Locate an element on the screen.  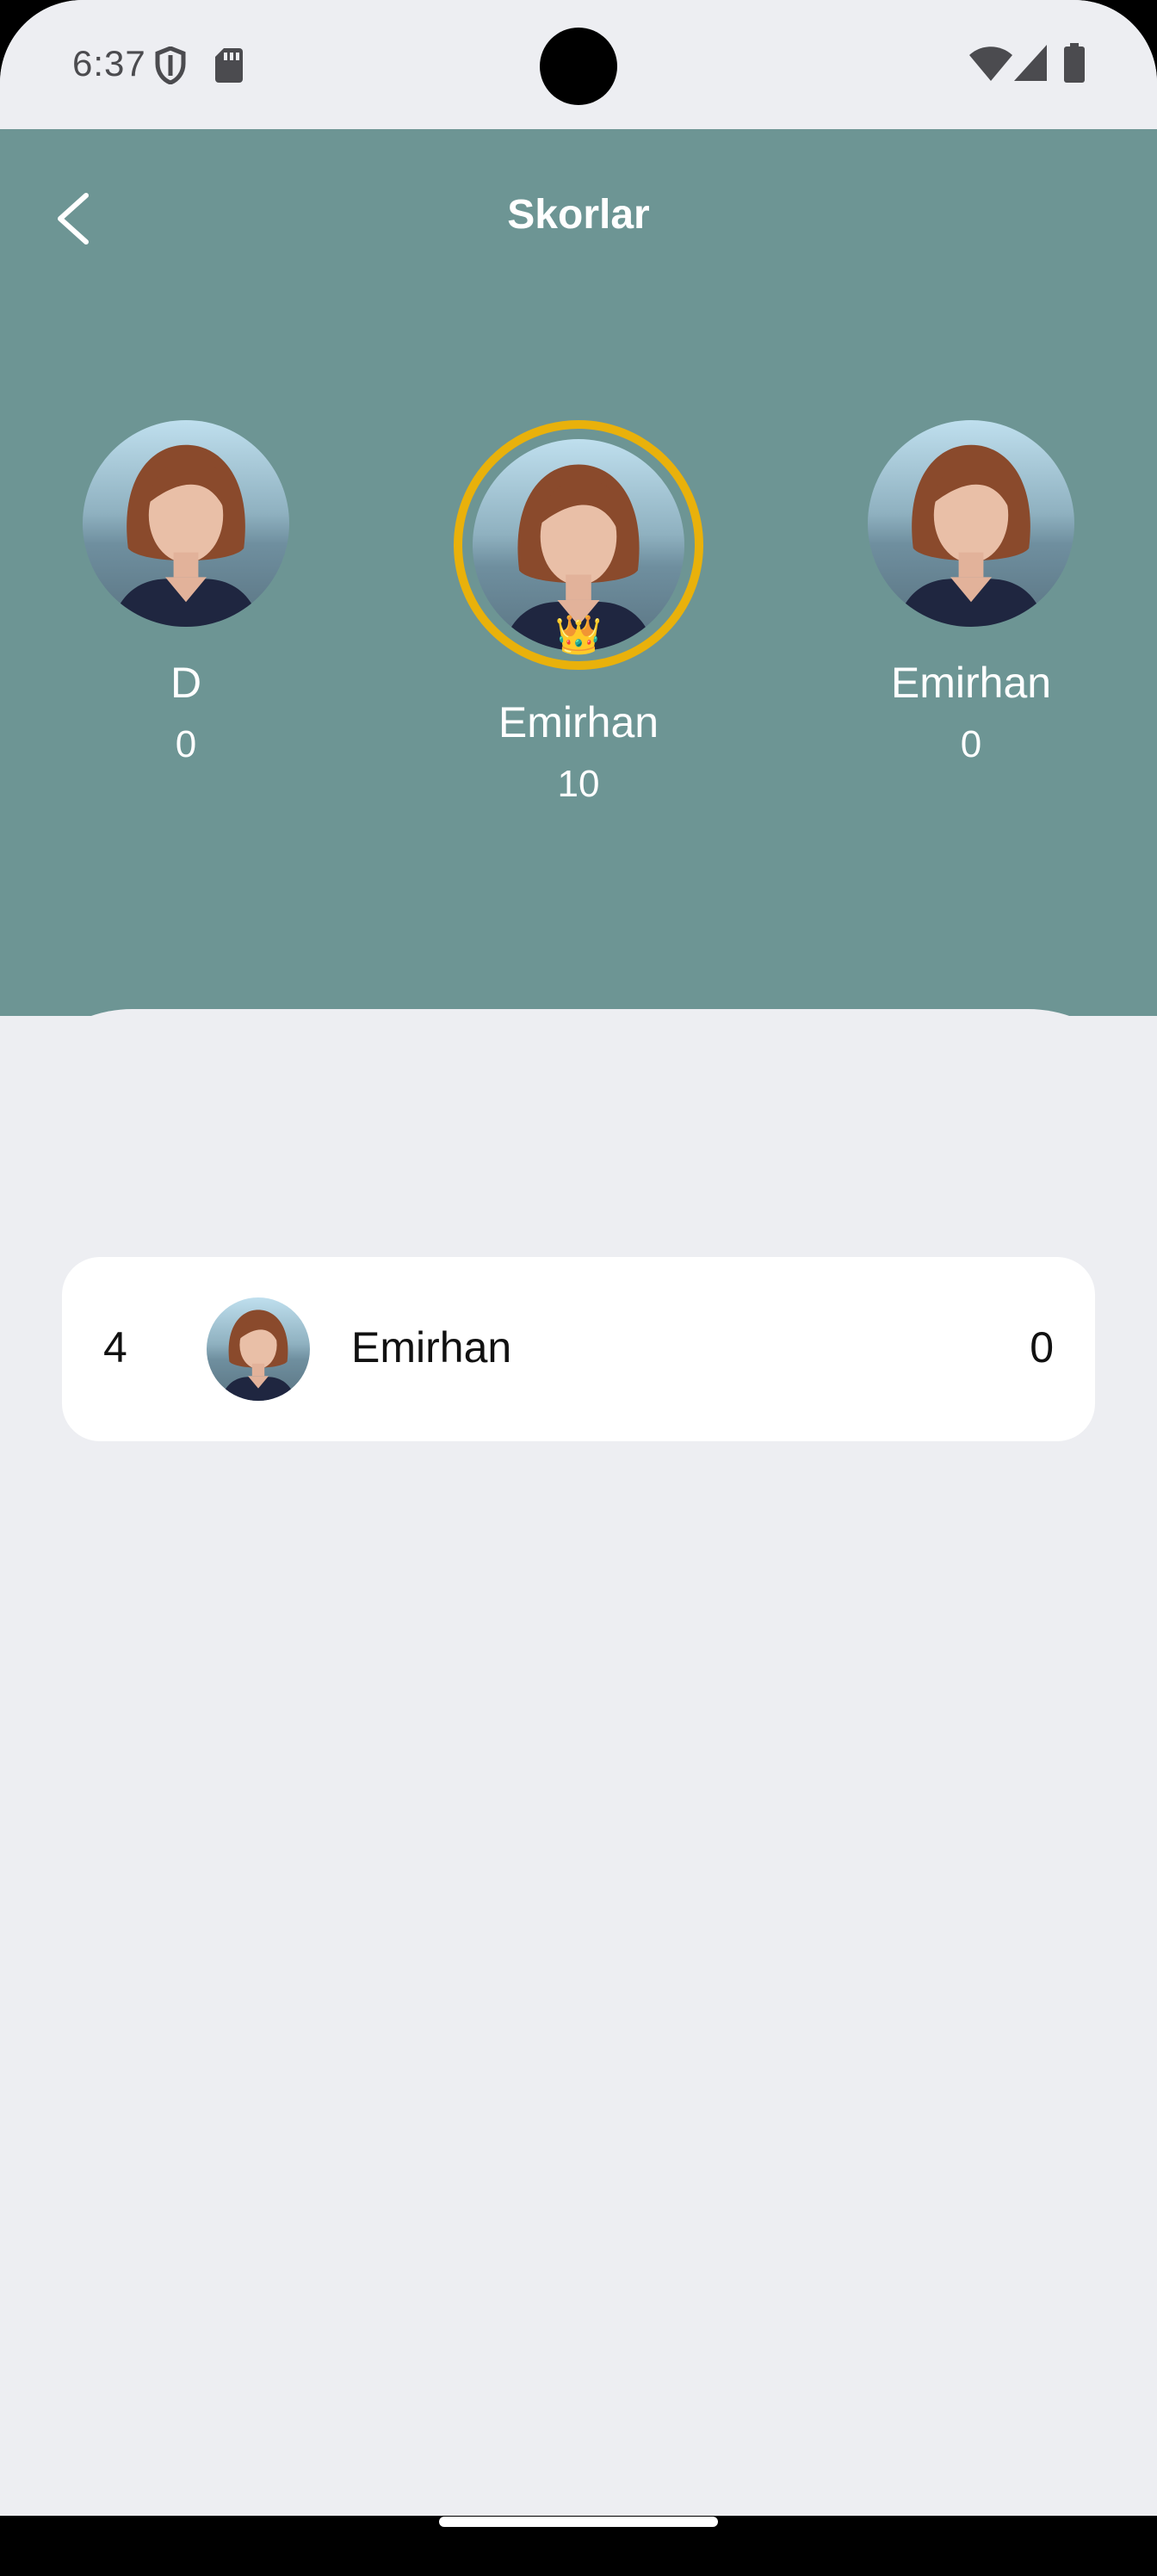
shield-icon is located at coordinates (170, 67).